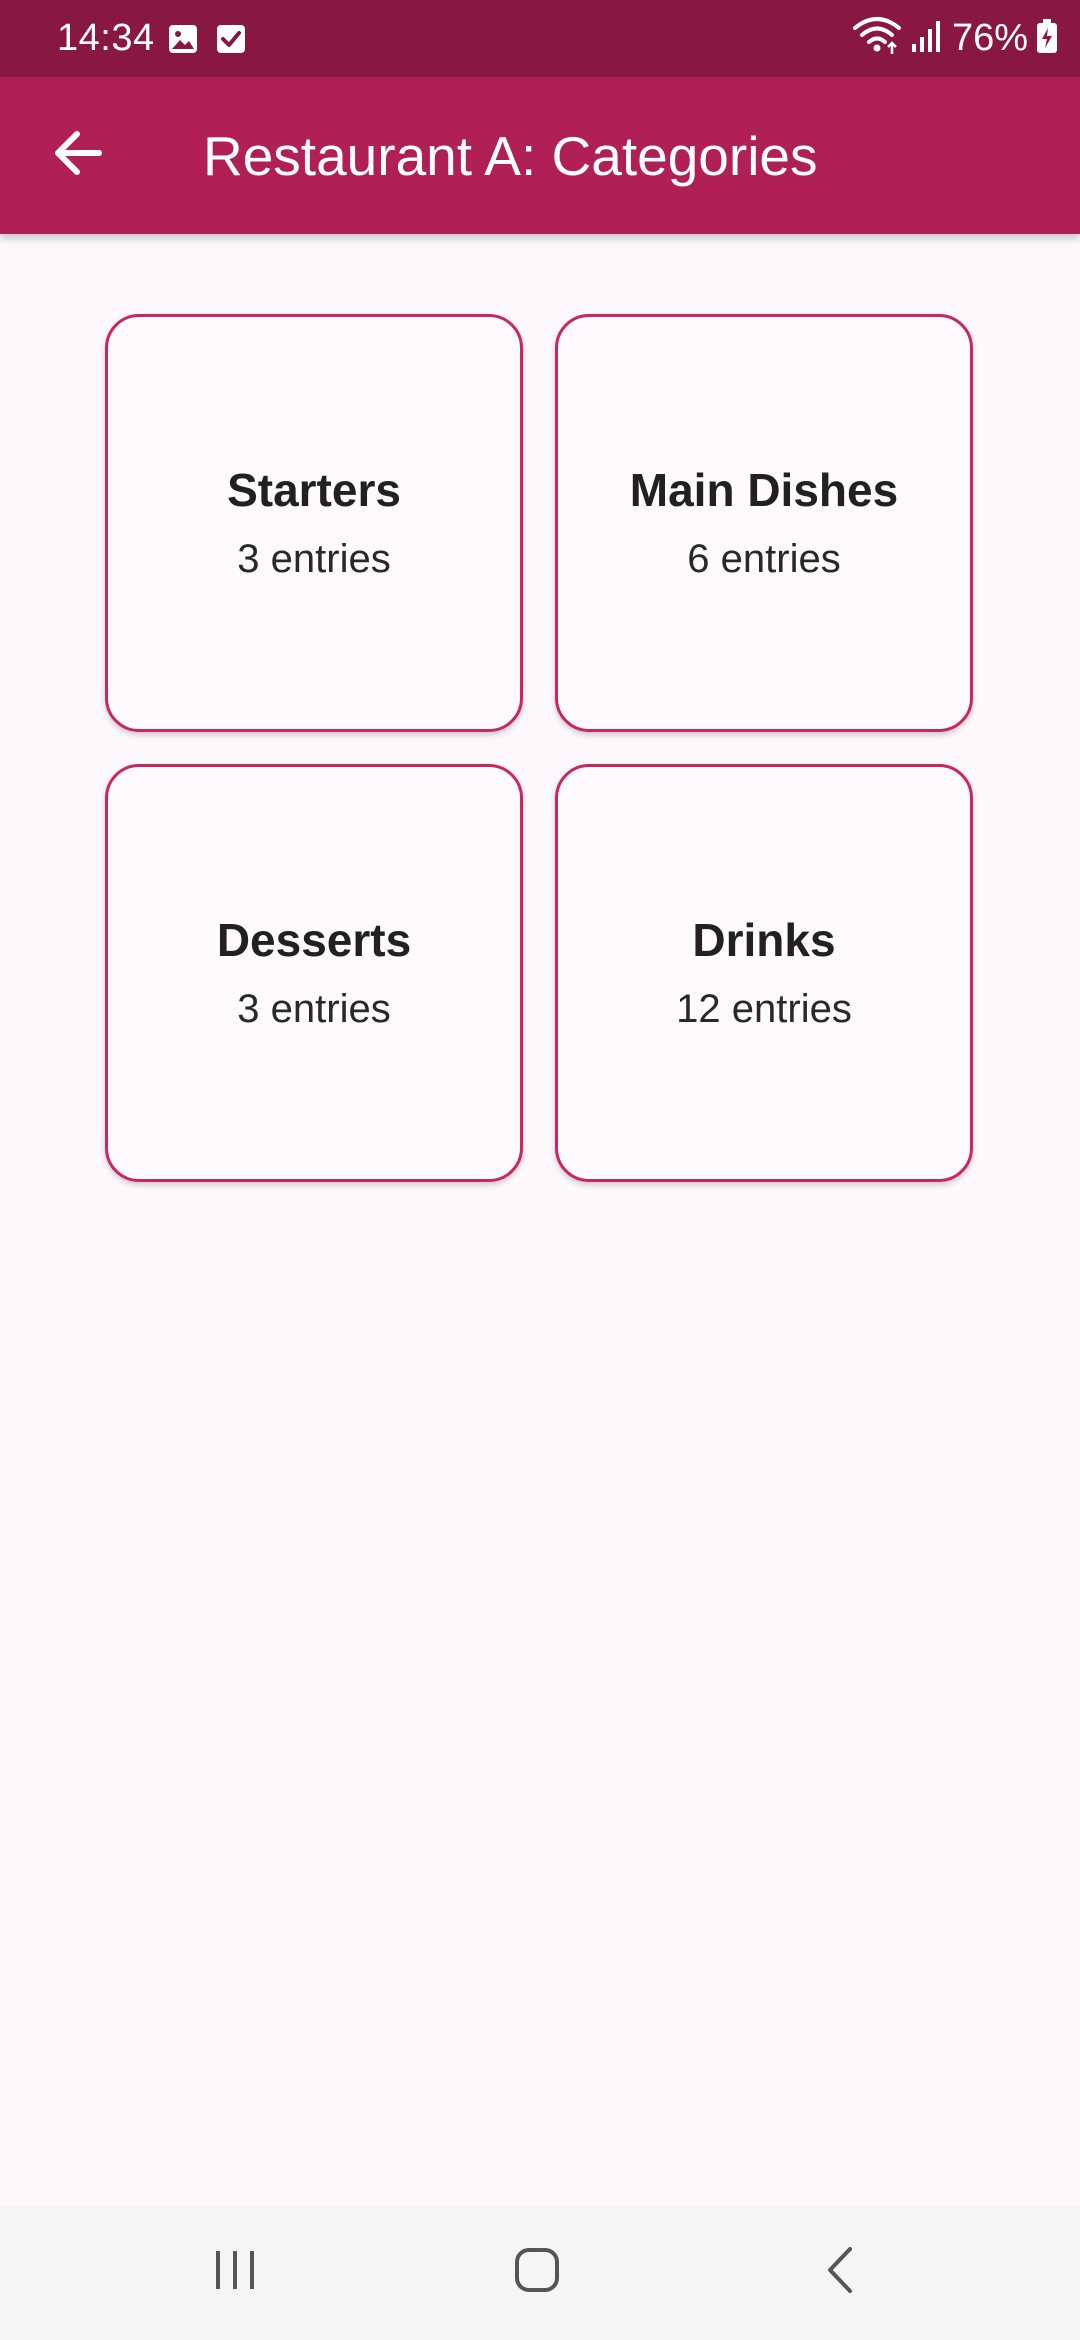  Describe the element at coordinates (314, 973) in the screenshot. I see `category-card-desserts: Desserts 3 entries` at that location.